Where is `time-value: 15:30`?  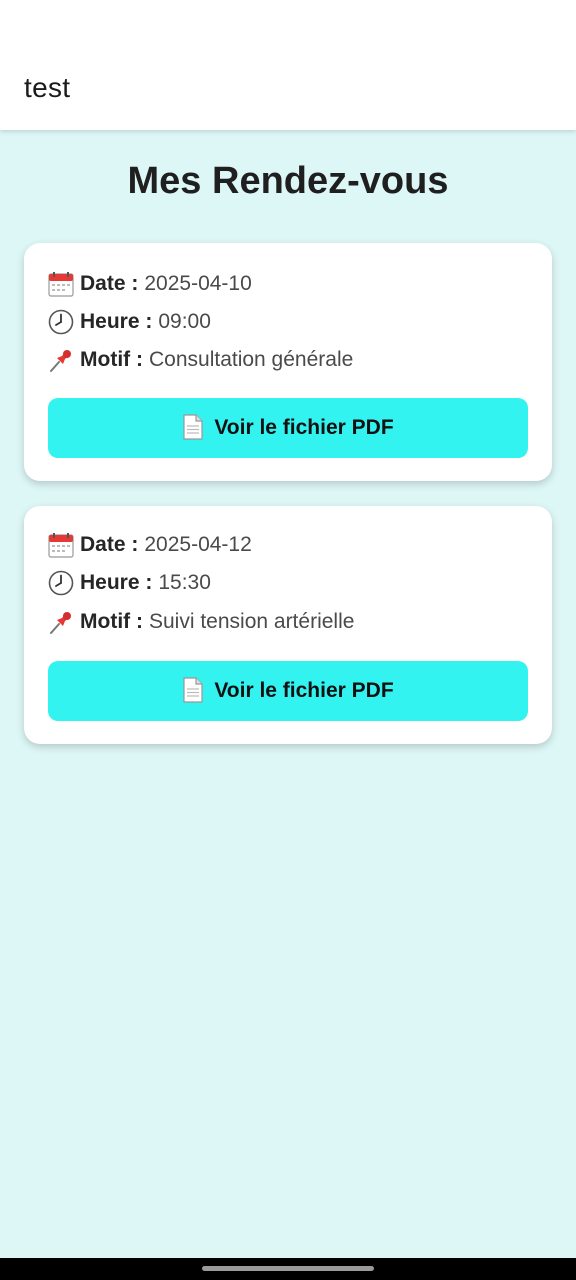 time-value: 15:30 is located at coordinates (184, 582).